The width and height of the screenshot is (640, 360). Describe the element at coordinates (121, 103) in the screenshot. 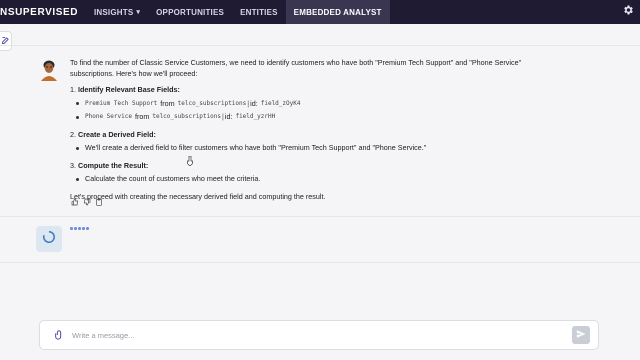

I see `field-name: Premium Tech Support` at that location.